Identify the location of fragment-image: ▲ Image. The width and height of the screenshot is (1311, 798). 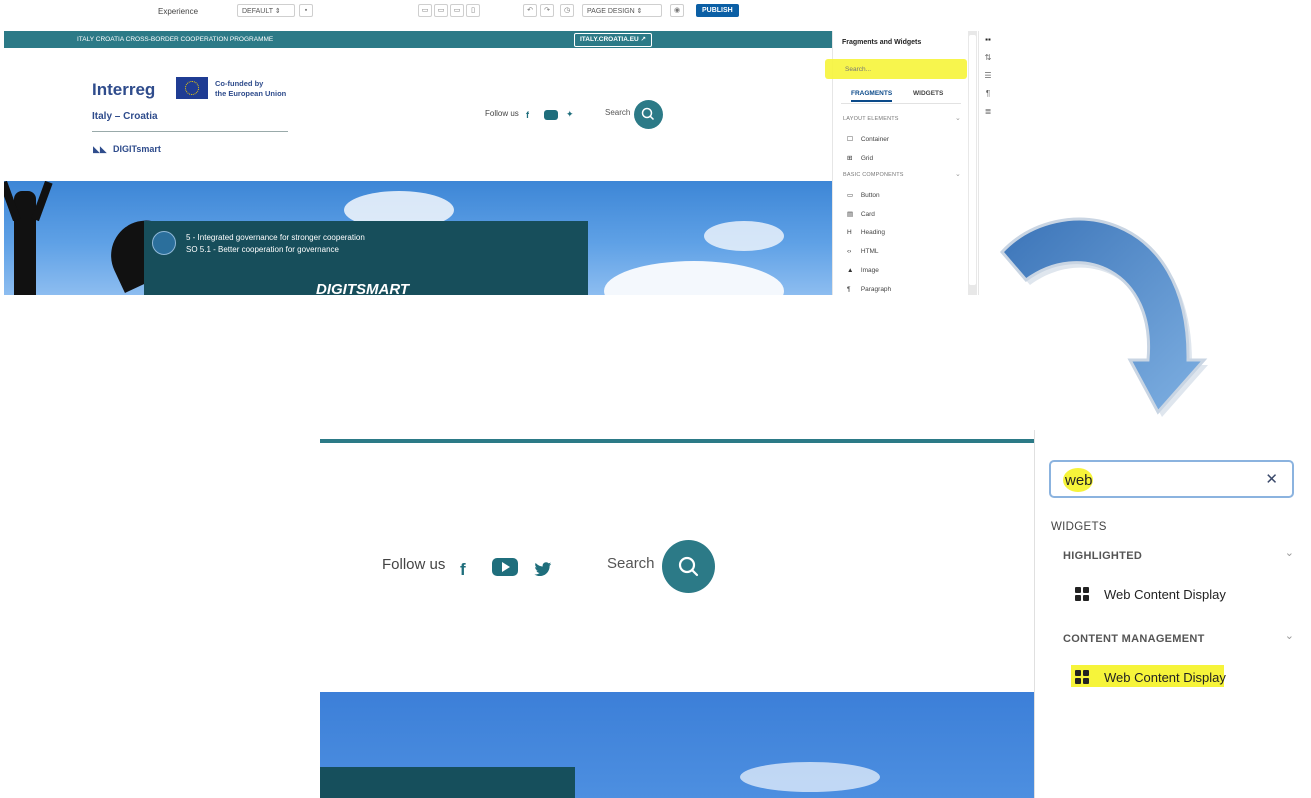
(863, 270).